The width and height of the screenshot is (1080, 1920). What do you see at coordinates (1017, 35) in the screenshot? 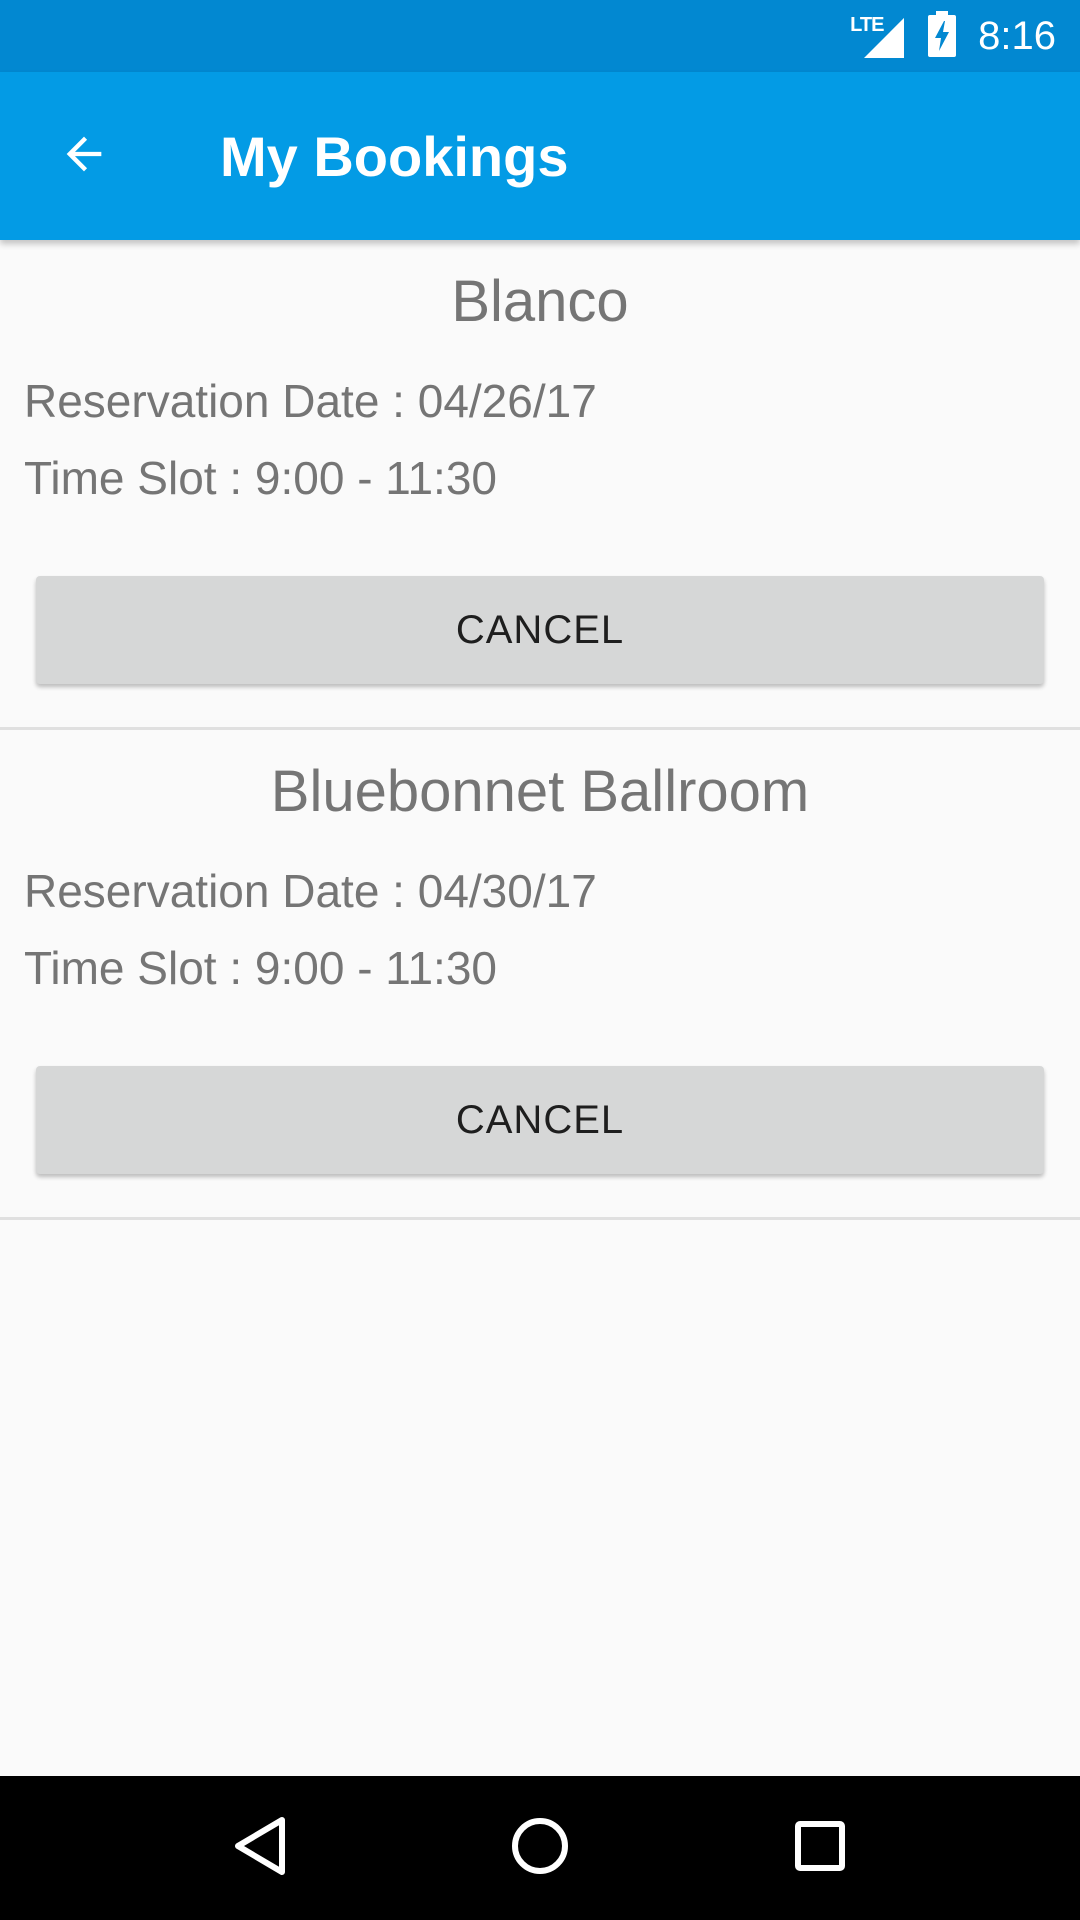
I see `status-time: 8:16` at bounding box center [1017, 35].